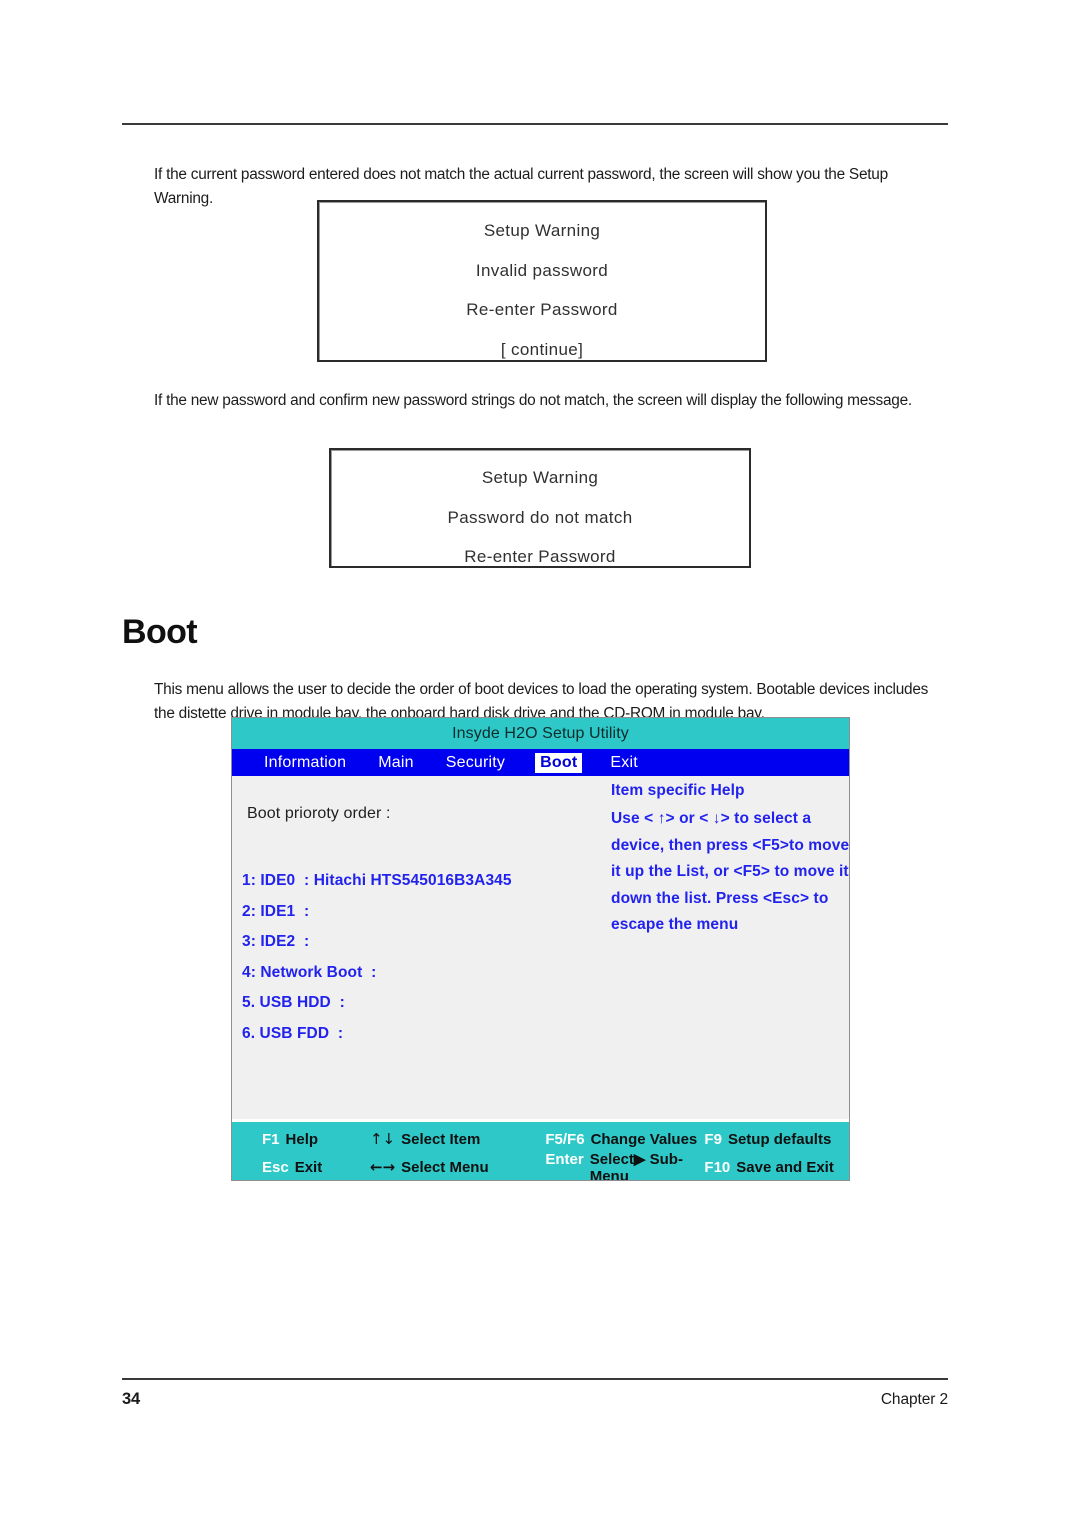  Describe the element at coordinates (422, 1034) in the screenshot. I see `boot-list-item: 6. USB FDD :` at that location.